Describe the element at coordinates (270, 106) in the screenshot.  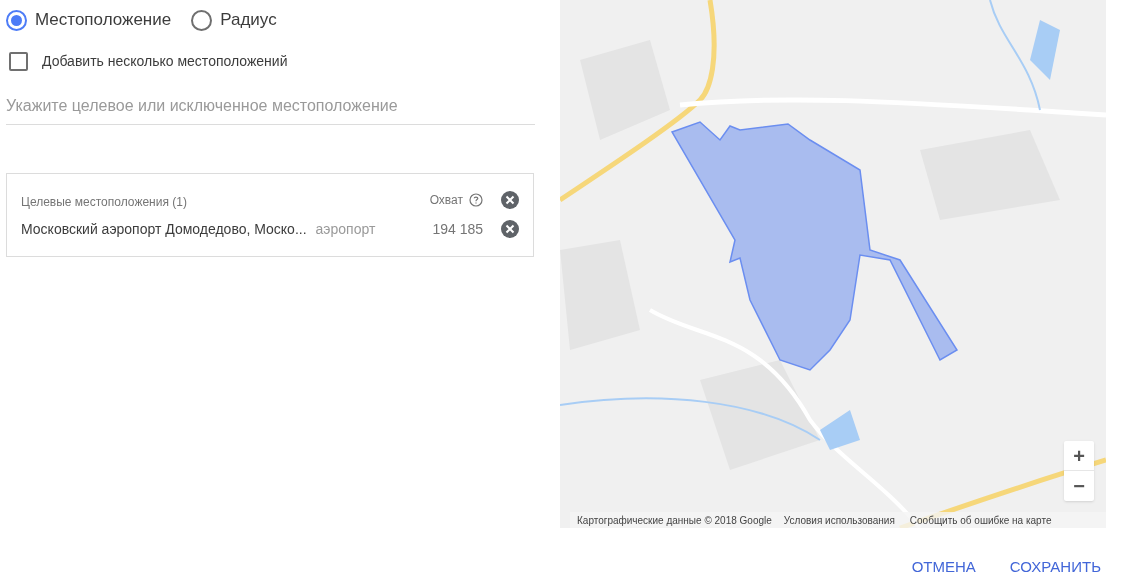
I see `location-search-field: Укажите целевое или исключенное местоположение` at that location.